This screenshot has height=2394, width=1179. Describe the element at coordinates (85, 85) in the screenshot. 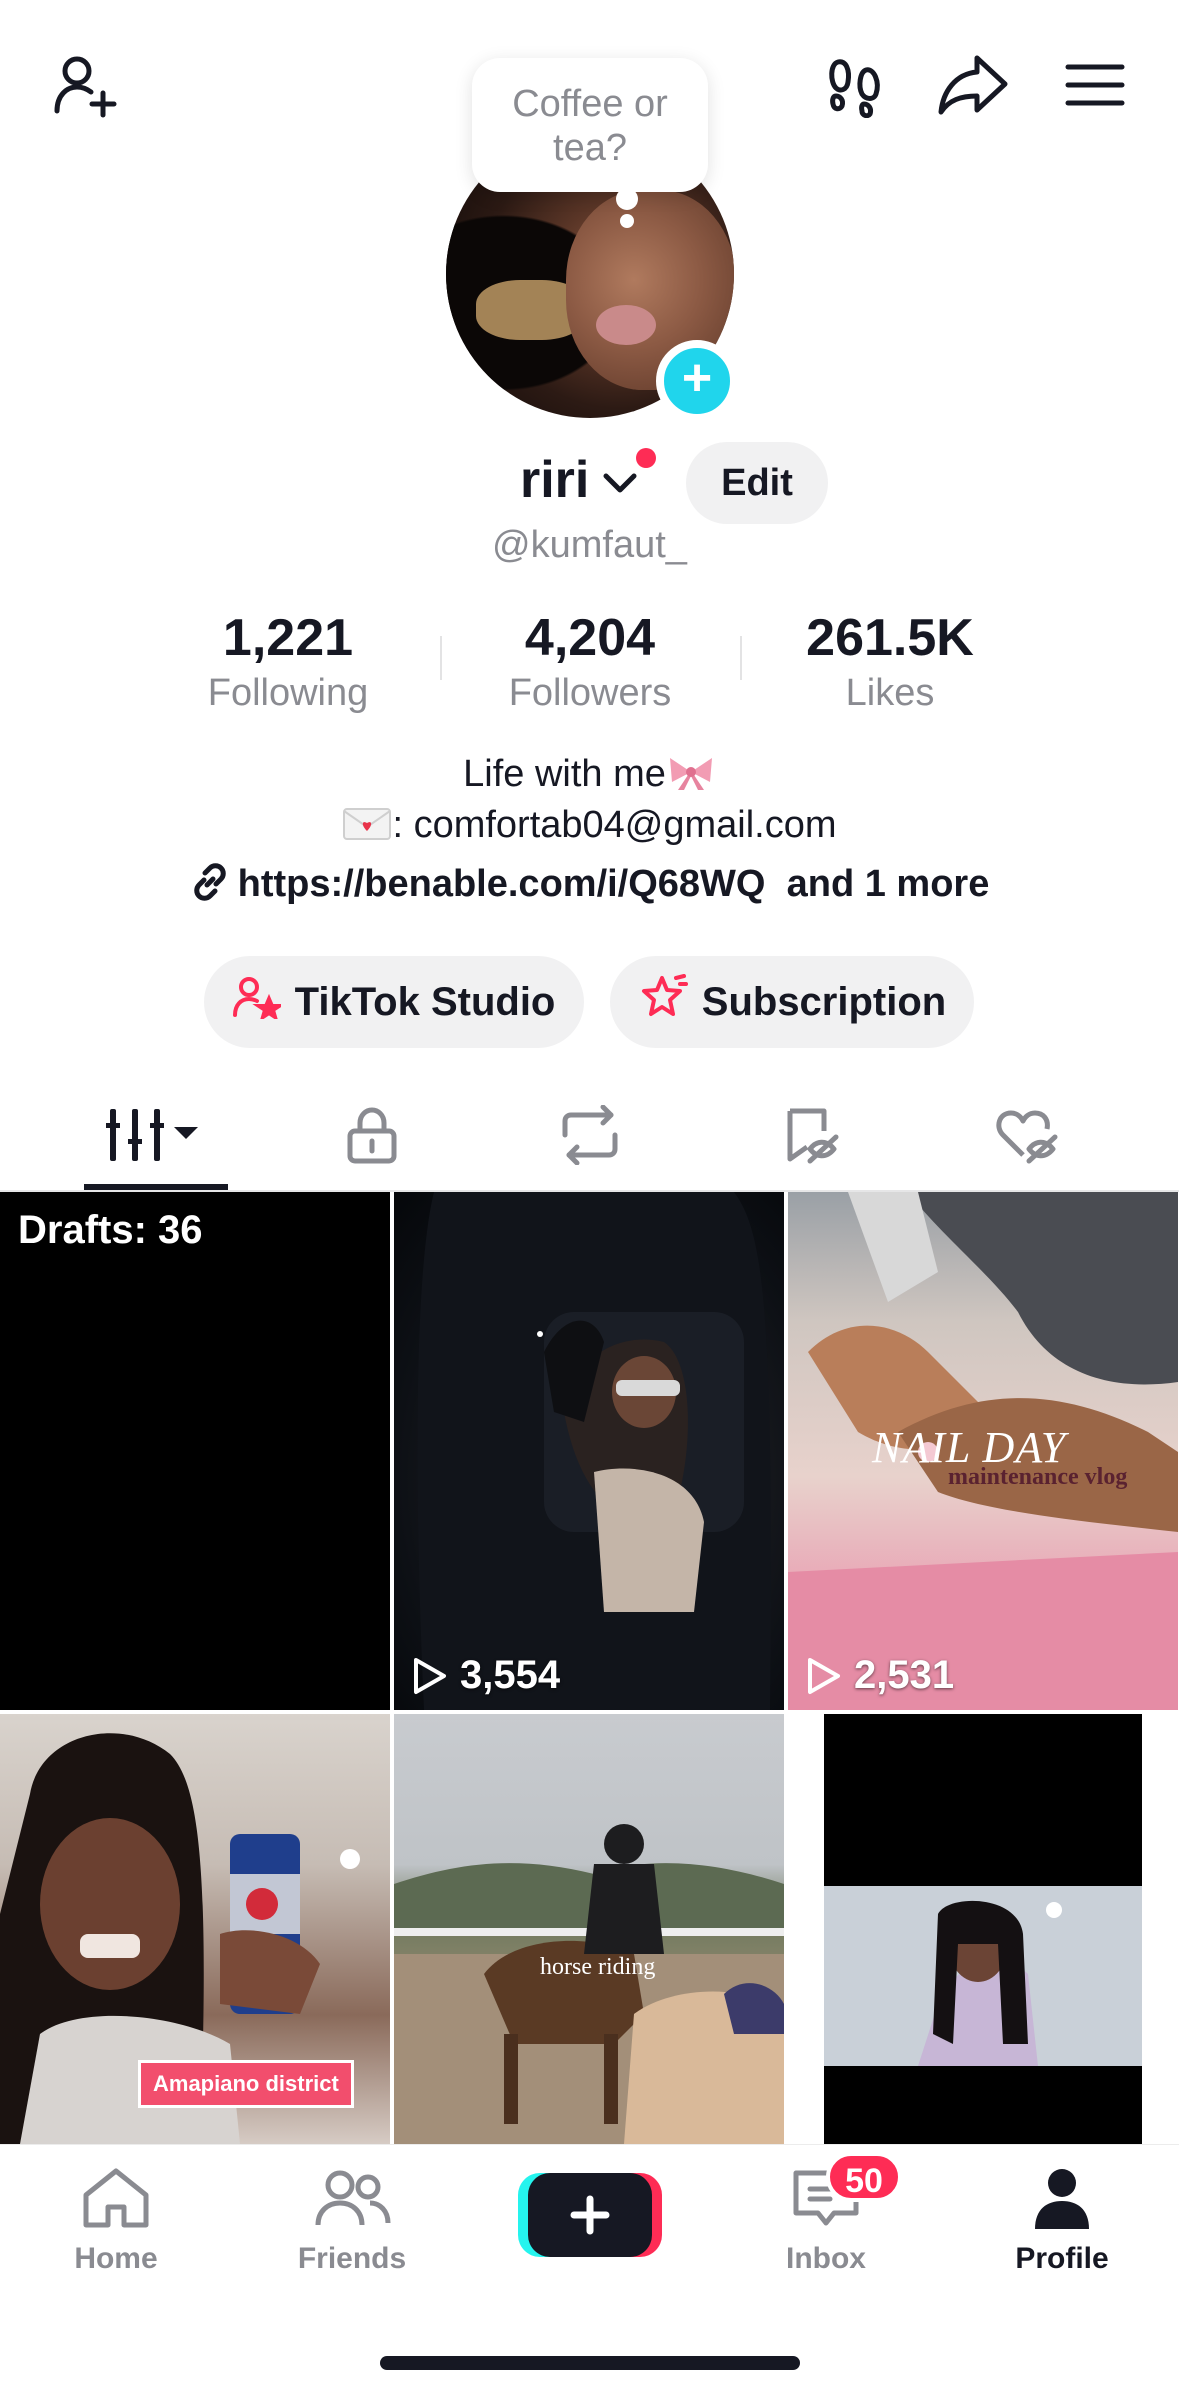

I see `add-friend-icon` at that location.